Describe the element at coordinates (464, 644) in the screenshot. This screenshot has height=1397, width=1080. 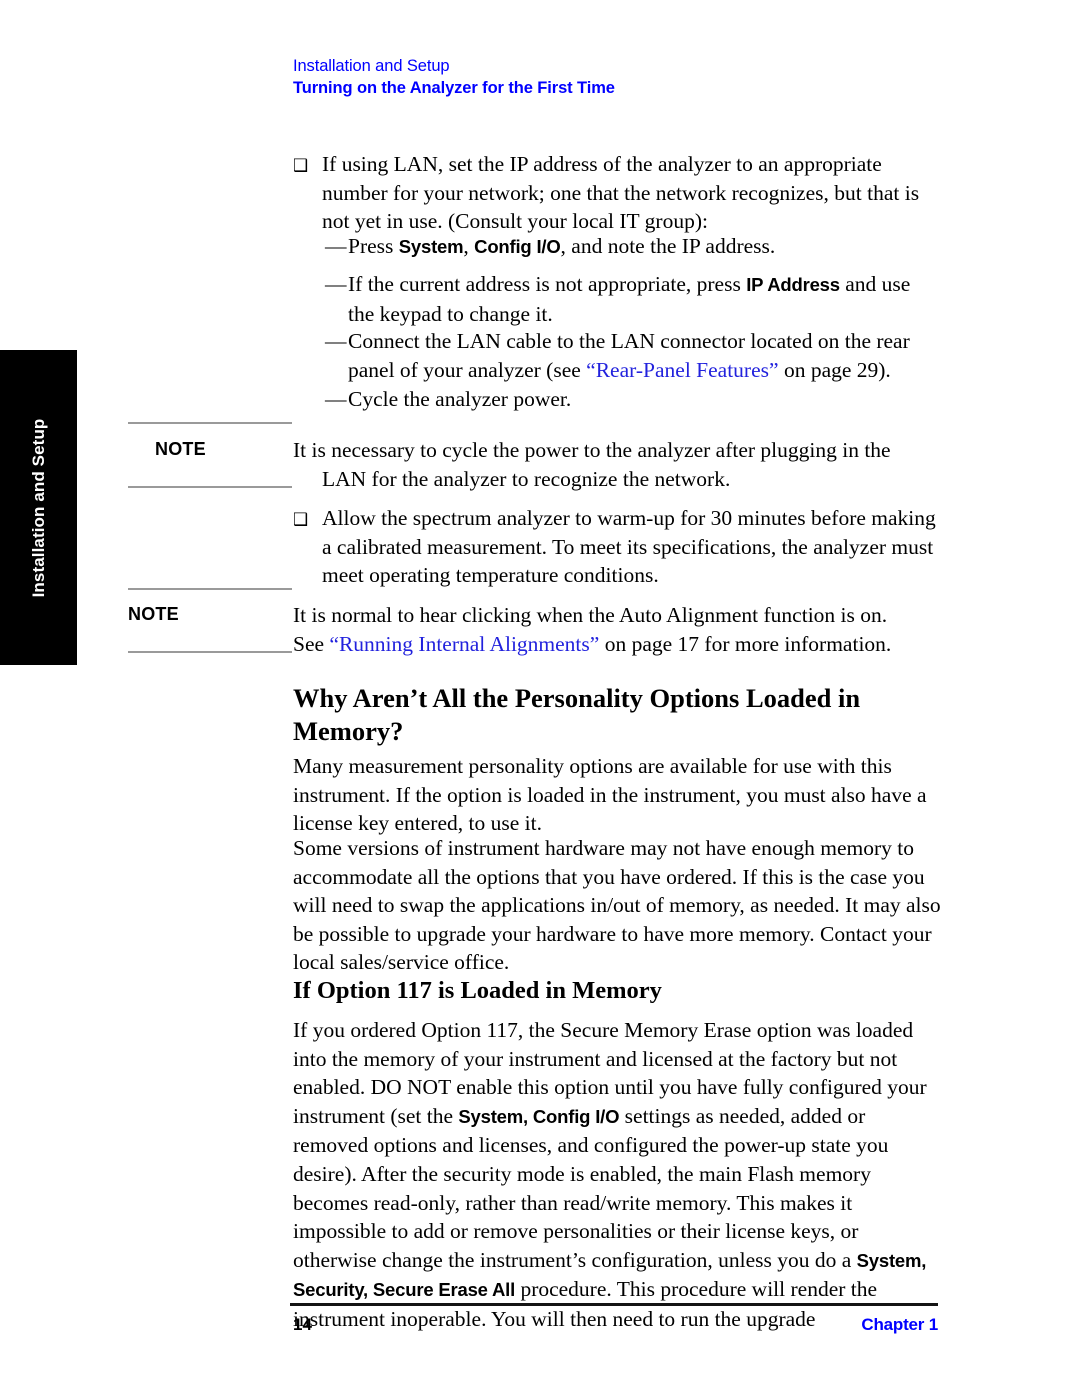
I see `cross-reference-running-internal-alignments: “Running Internal Alignments”` at that location.